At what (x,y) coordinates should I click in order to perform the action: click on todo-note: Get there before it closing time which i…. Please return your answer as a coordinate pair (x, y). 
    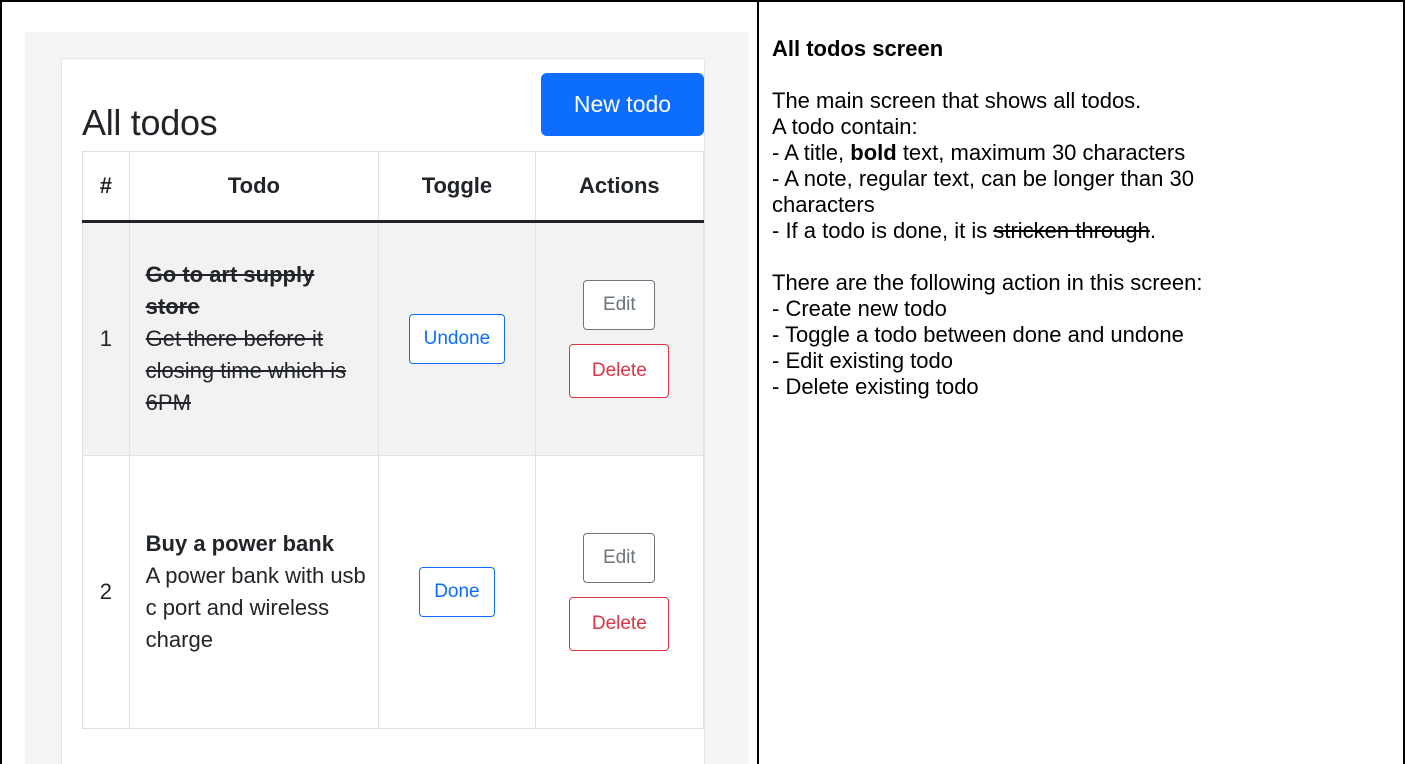
    Looking at the image, I should click on (246, 370).